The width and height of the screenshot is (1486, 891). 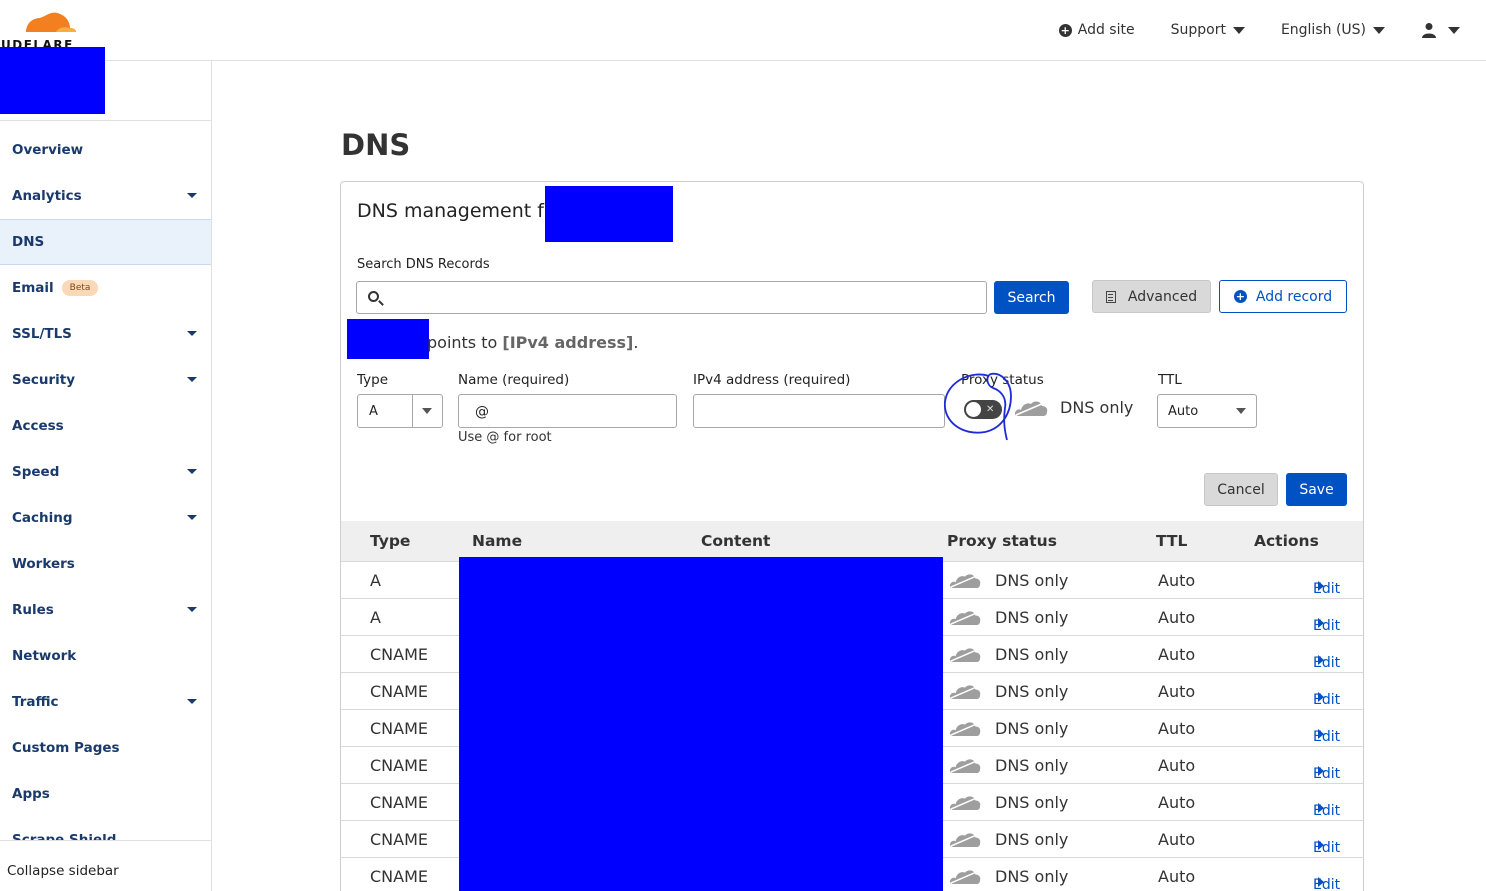 What do you see at coordinates (973, 409) in the screenshot?
I see `toggle-knob` at bounding box center [973, 409].